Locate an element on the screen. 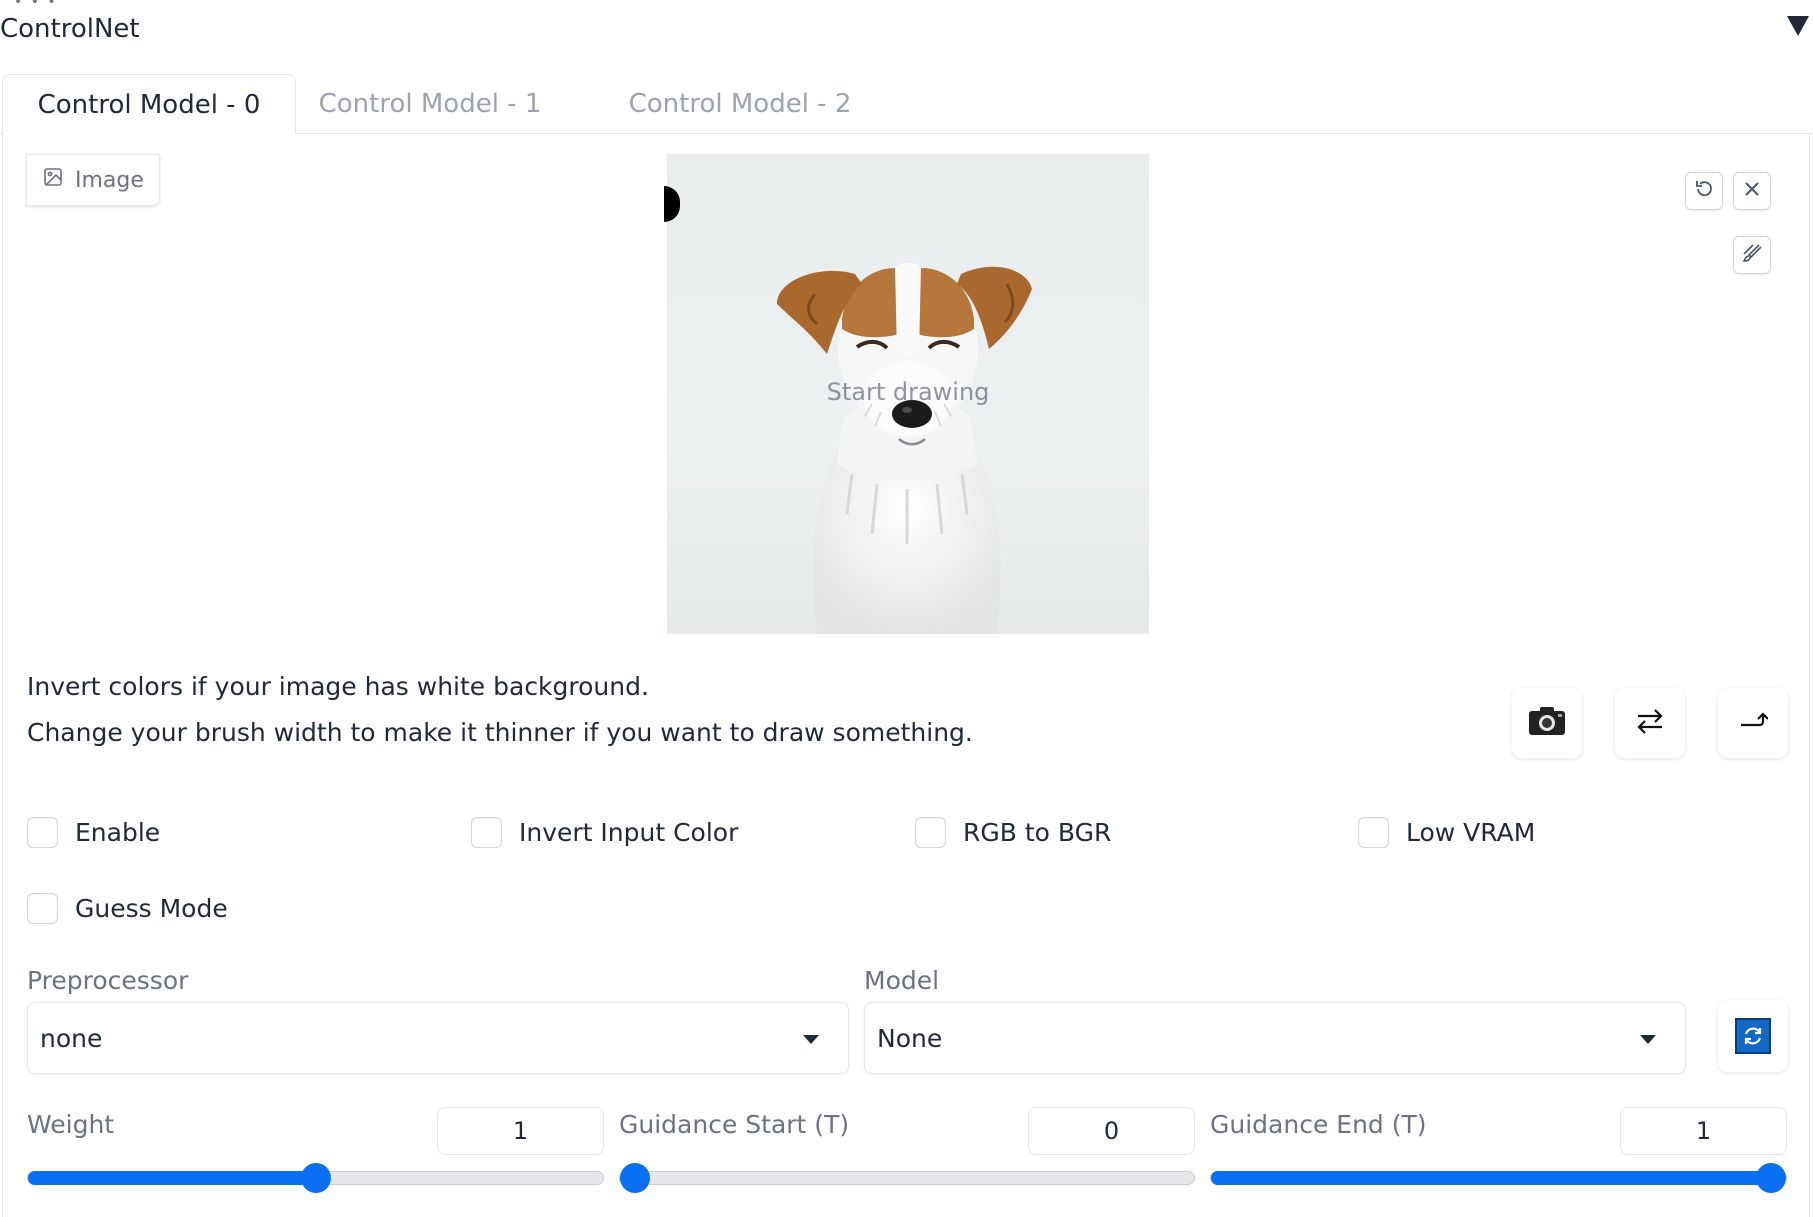 The height and width of the screenshot is (1217, 1813). tab-control-model-2: Control Model - 2 is located at coordinates (740, 104).